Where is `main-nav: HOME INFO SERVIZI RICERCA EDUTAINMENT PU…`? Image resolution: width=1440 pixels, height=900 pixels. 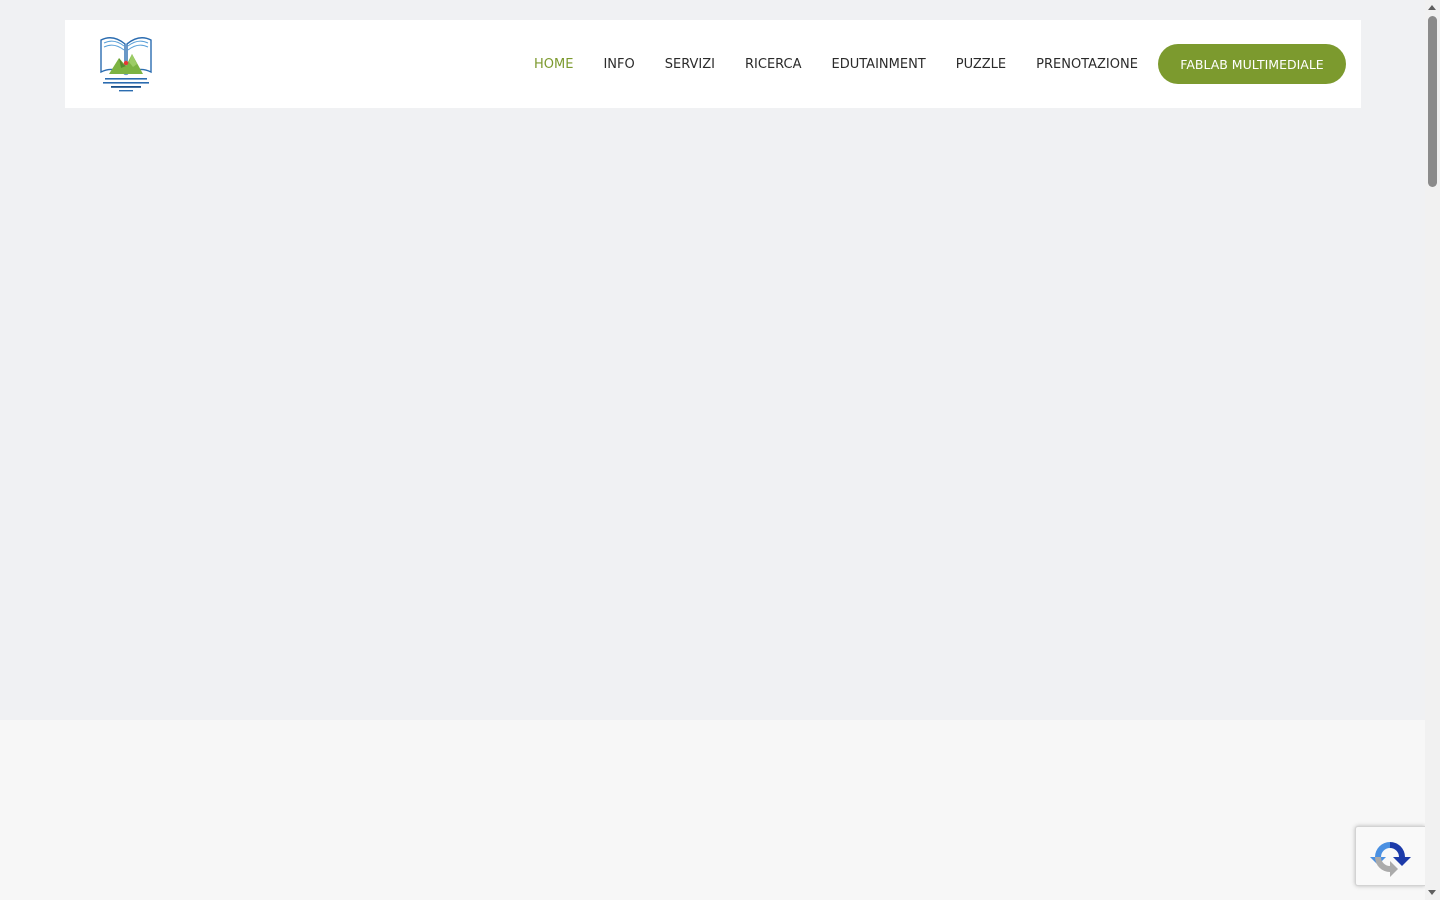 main-nav: HOME INFO SERVIZI RICERCA EDUTAINMENT PU… is located at coordinates (836, 64).